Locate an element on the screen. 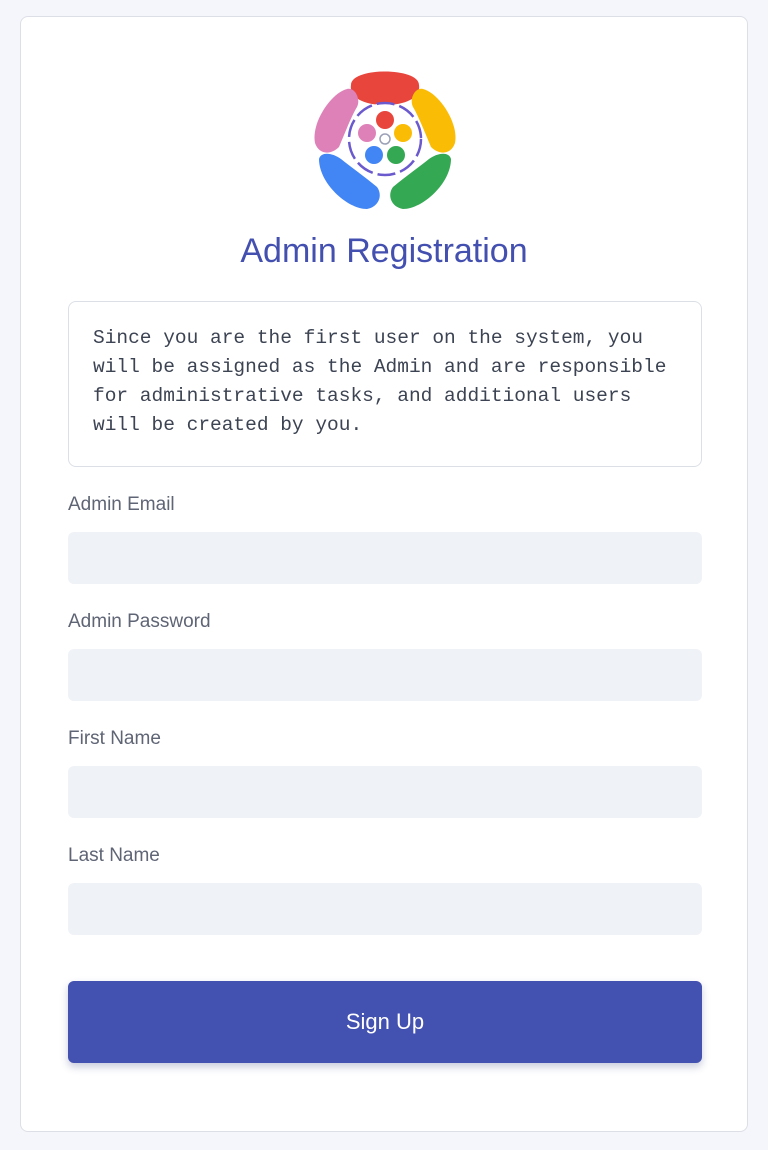 The height and width of the screenshot is (1150, 768). password-field is located at coordinates (385, 675).